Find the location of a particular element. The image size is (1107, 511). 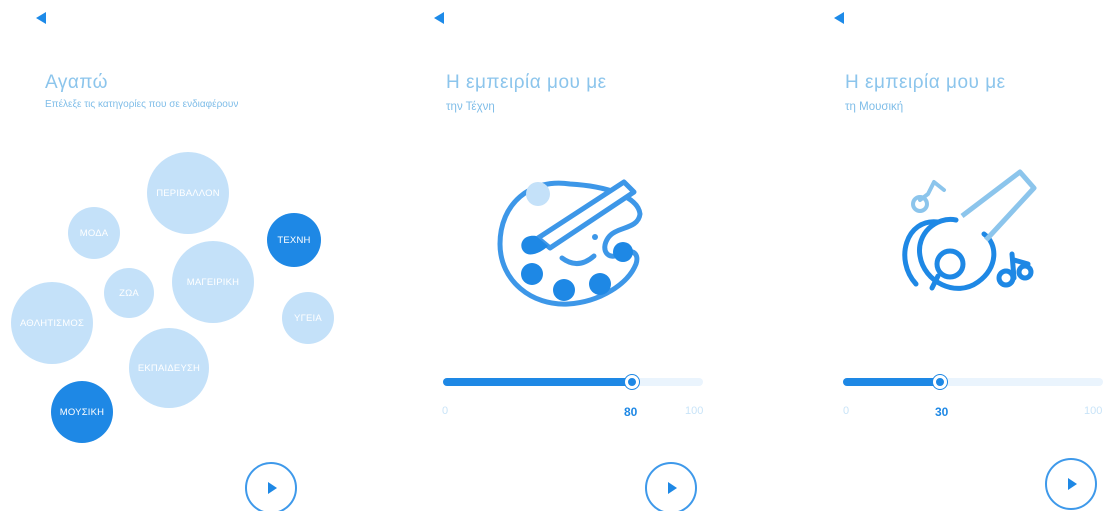

category-label: ΕΚΠΑΙΔΕΥΣΗ is located at coordinates (169, 368).